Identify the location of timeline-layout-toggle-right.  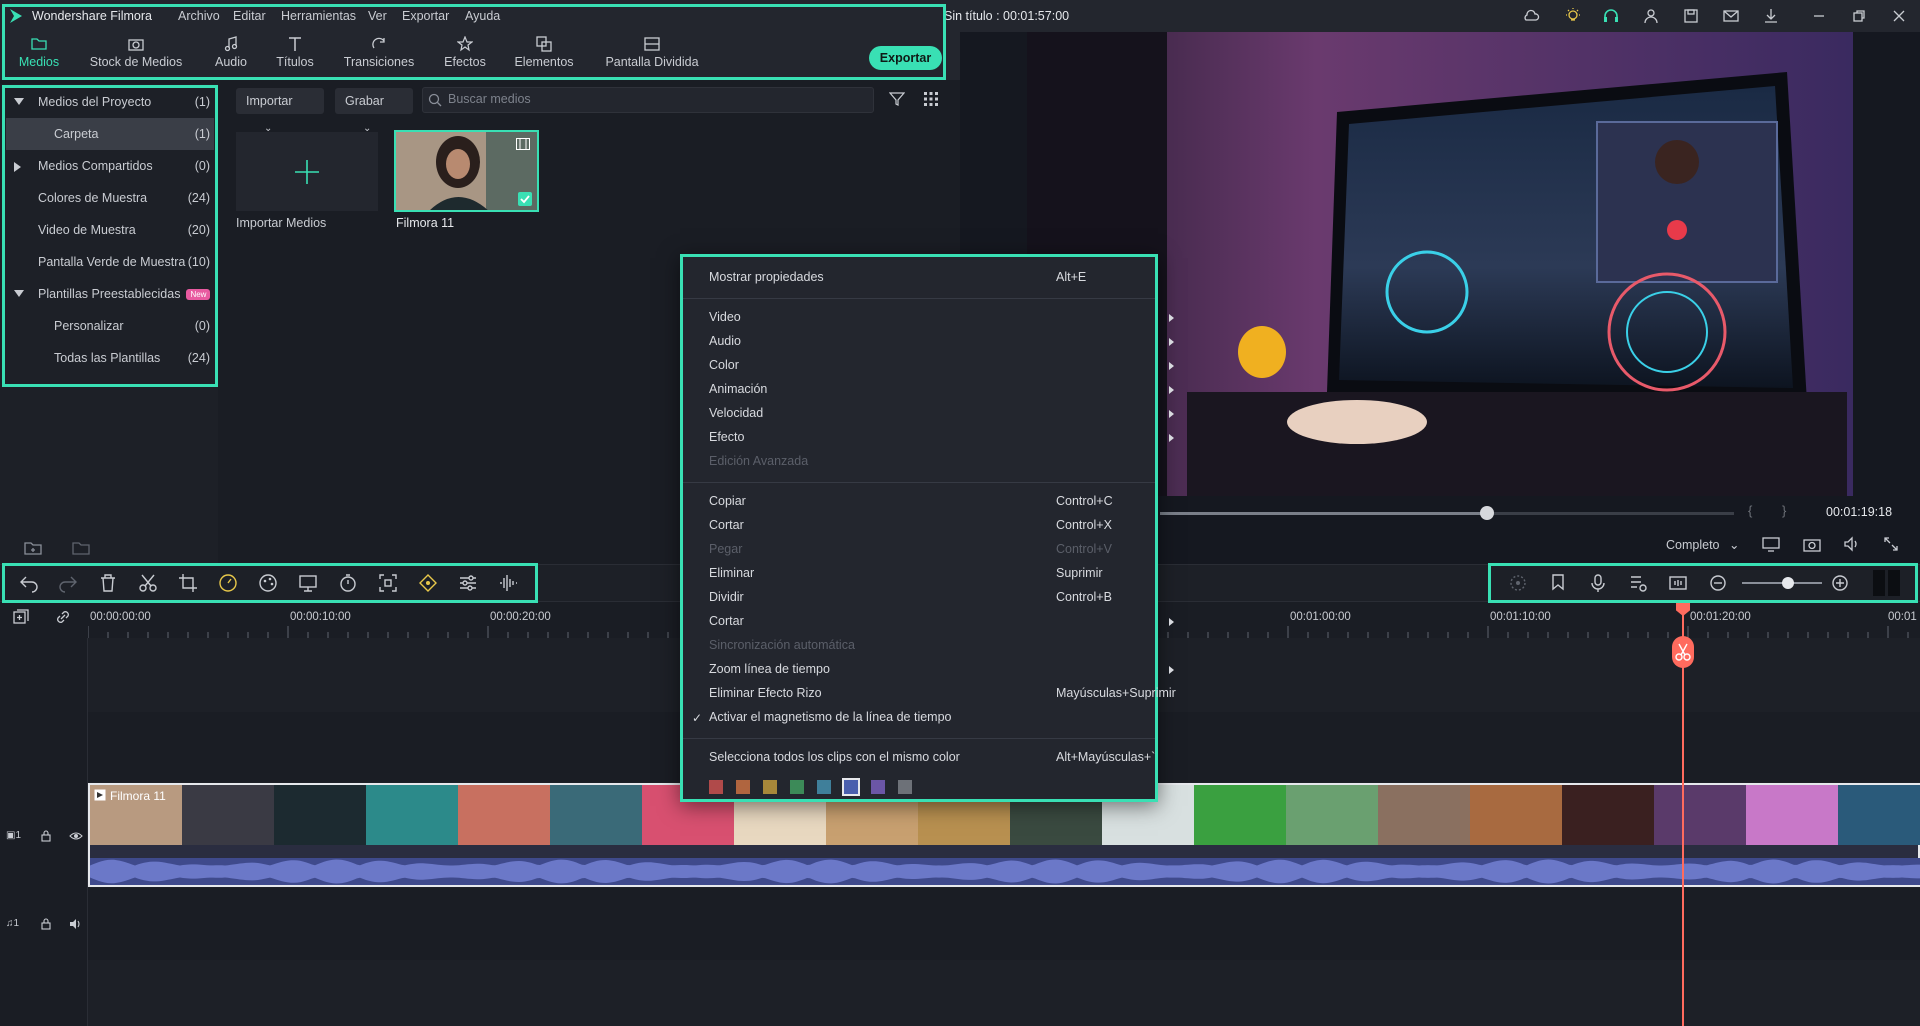
(1894, 583).